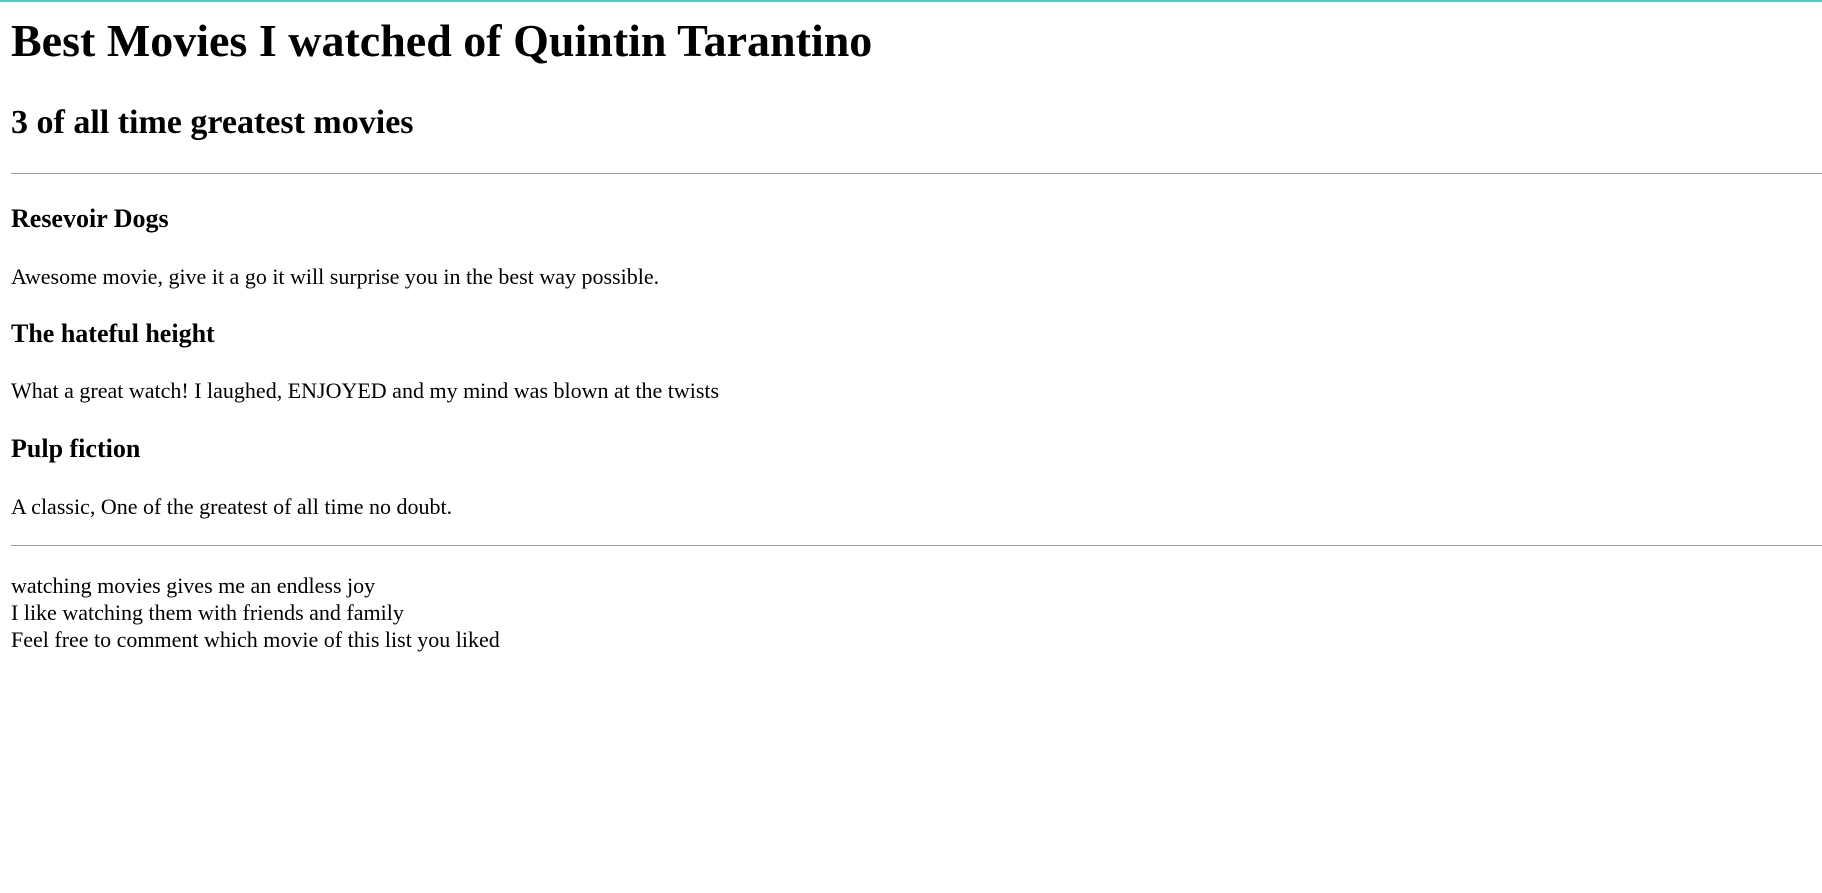  I want to click on page-subtitle: 3 of all time greatest movies, so click(212, 122).